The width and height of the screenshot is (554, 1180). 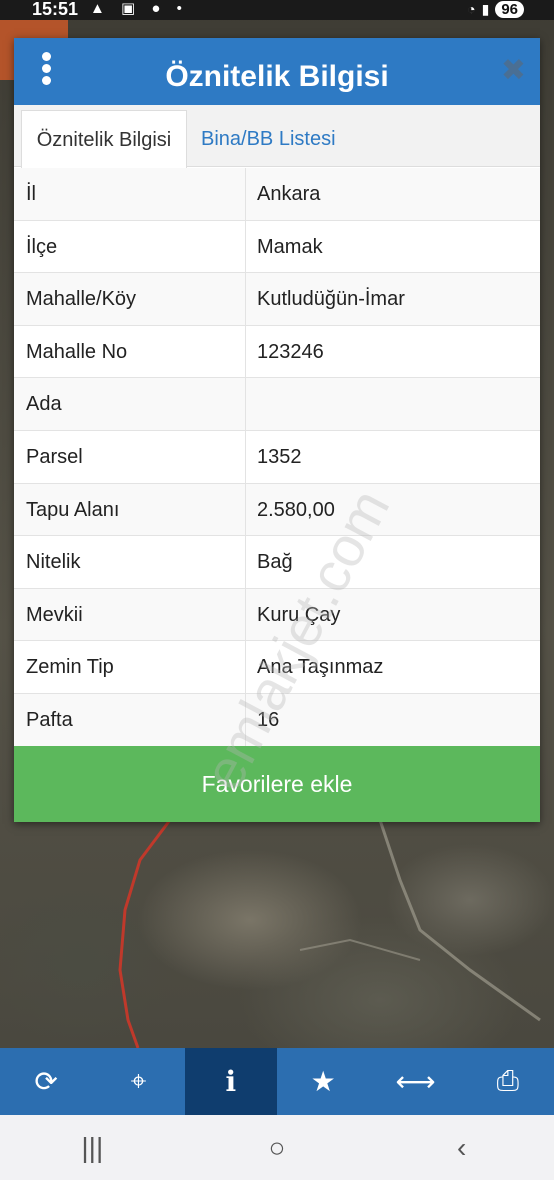 What do you see at coordinates (130, 351) in the screenshot?
I see `row-label: Mahalle No` at bounding box center [130, 351].